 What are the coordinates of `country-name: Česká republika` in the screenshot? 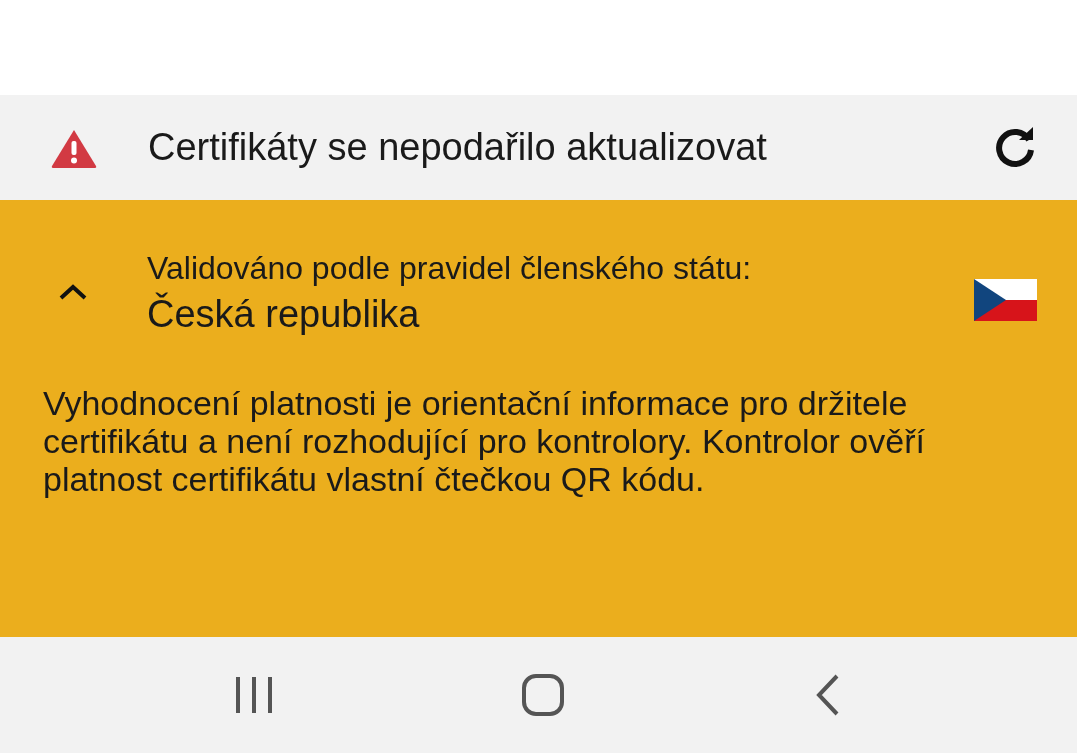 It's located at (284, 314).